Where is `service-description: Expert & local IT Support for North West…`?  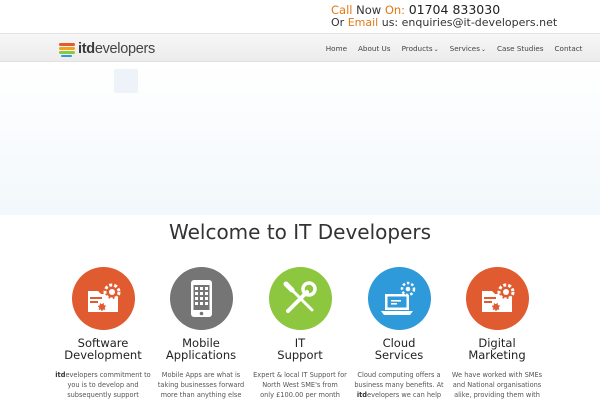 service-description: Expert & local IT Support for North West… is located at coordinates (300, 385).